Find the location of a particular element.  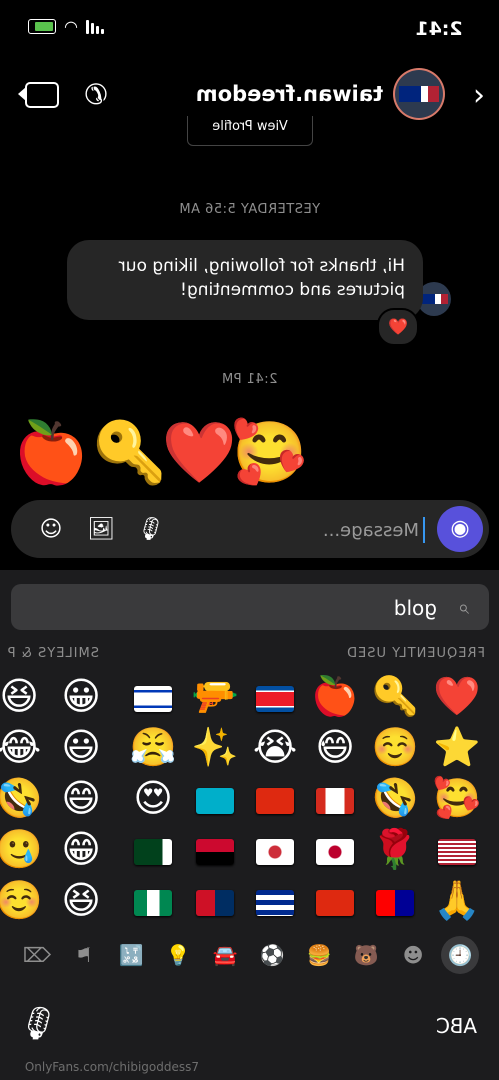

emoji-search-text: gold is located at coordinates (415, 608).